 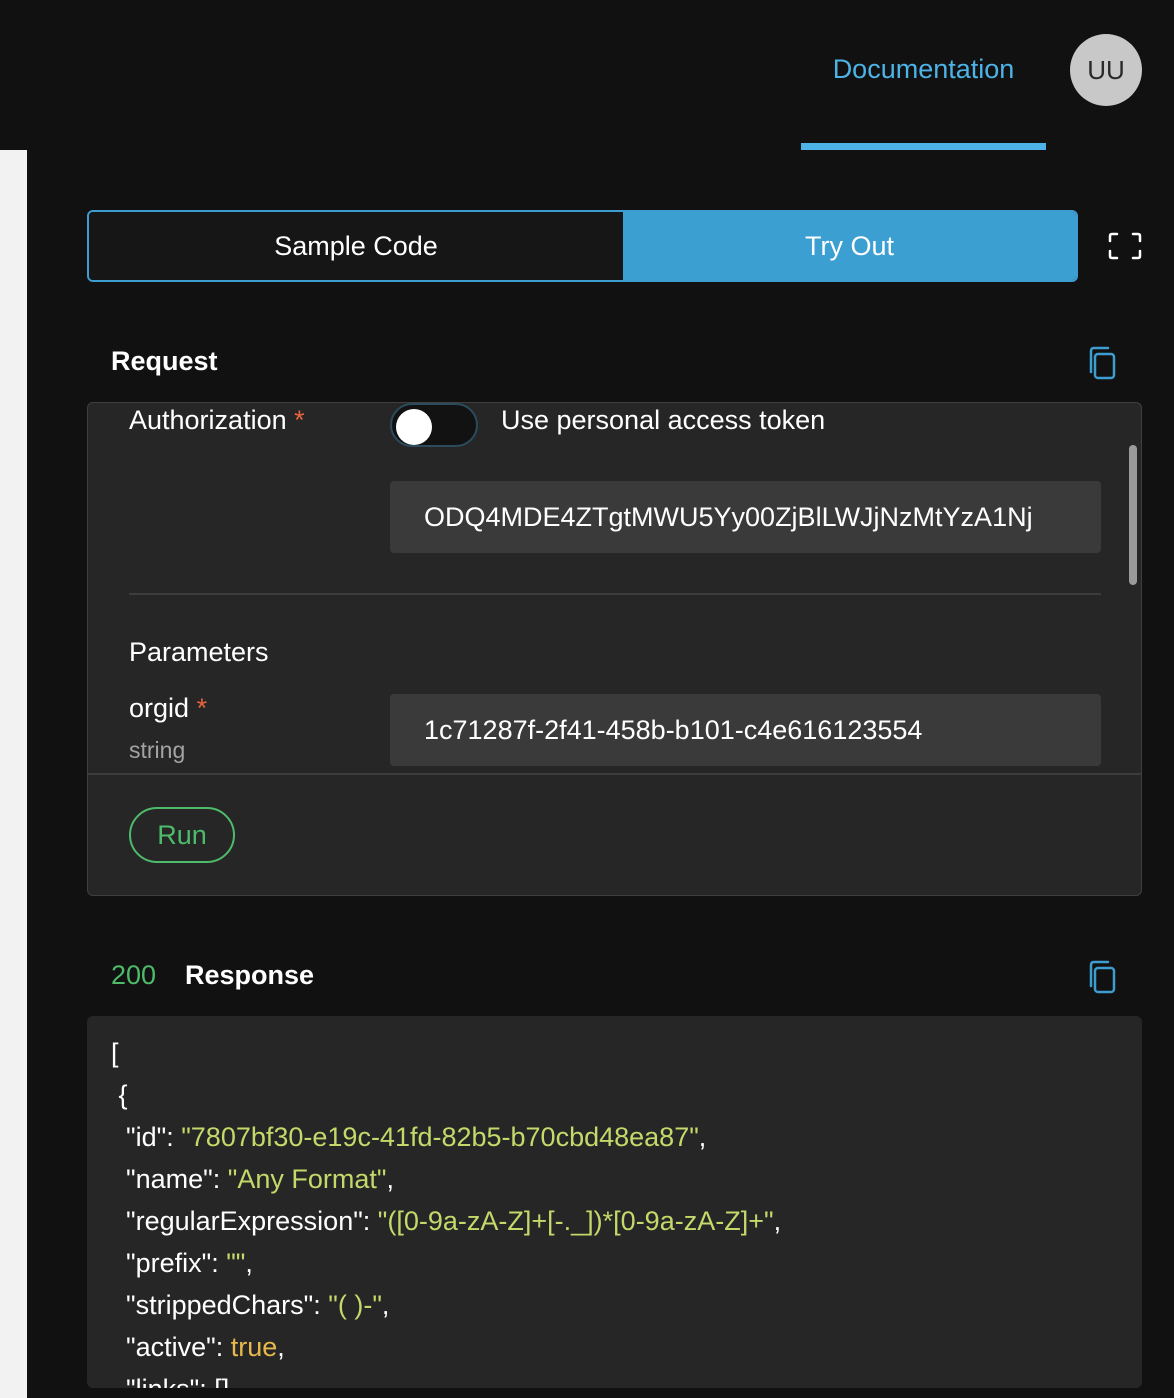 I want to click on request-title: Request, so click(x=164, y=361).